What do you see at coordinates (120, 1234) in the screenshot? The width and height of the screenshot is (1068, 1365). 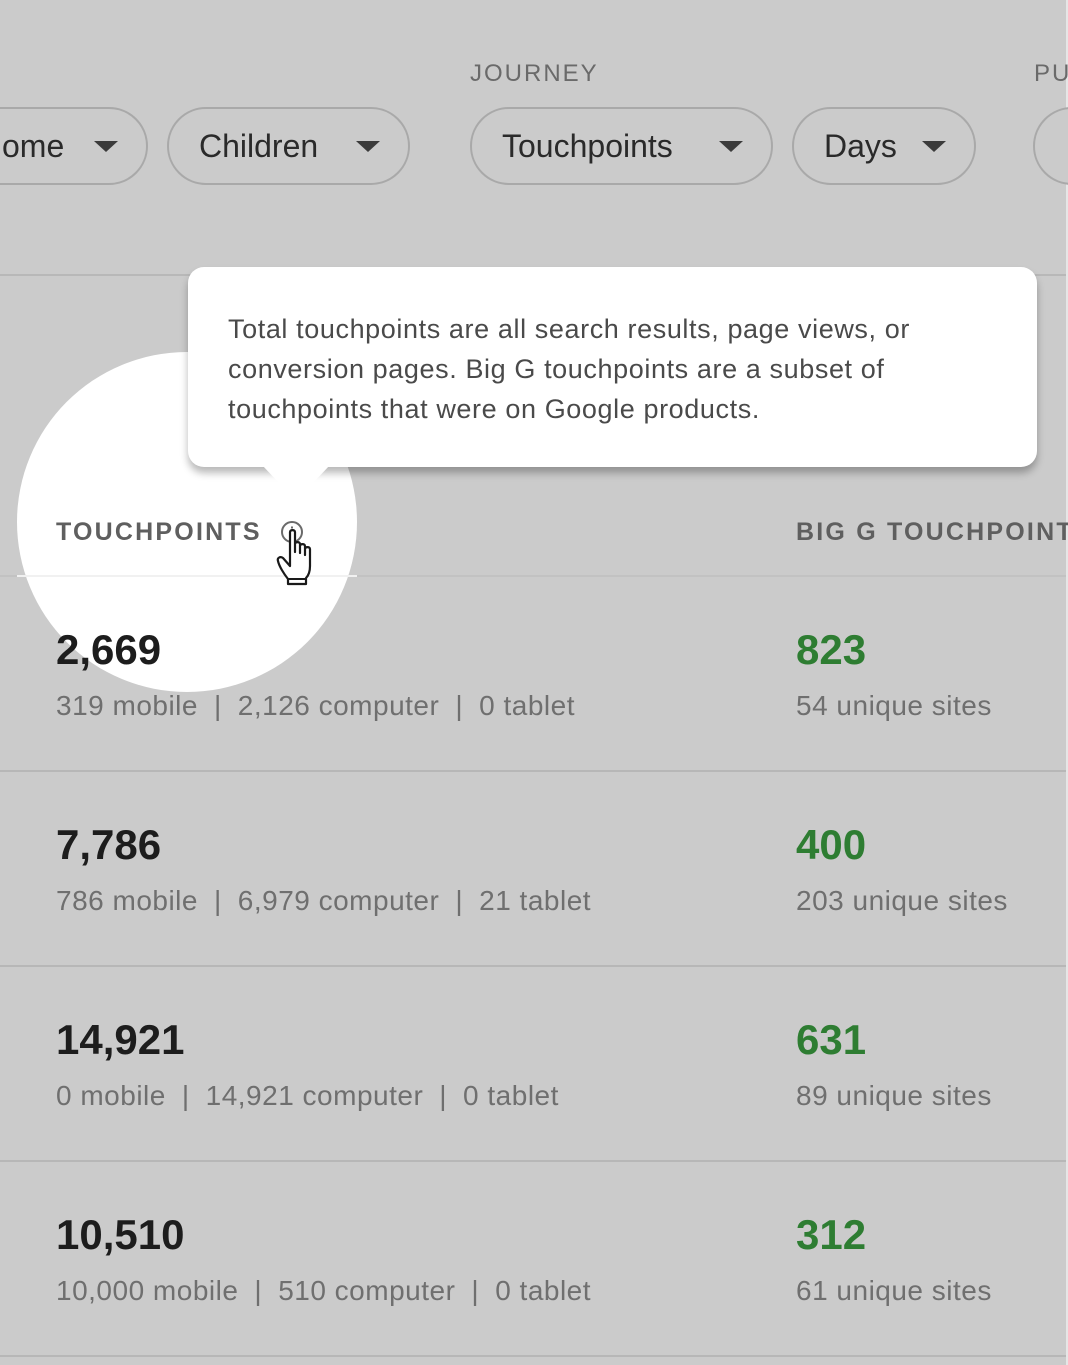 I see `touchpoints-total: 10,510` at bounding box center [120, 1234].